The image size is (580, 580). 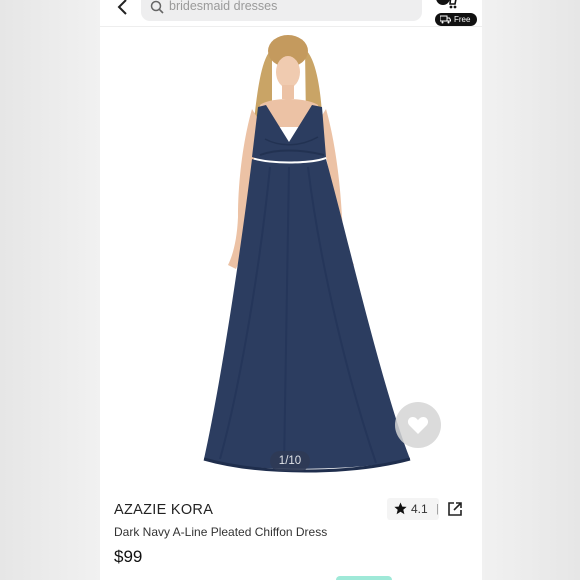 I want to click on free-shipping-badge: Free, so click(x=456, y=19).